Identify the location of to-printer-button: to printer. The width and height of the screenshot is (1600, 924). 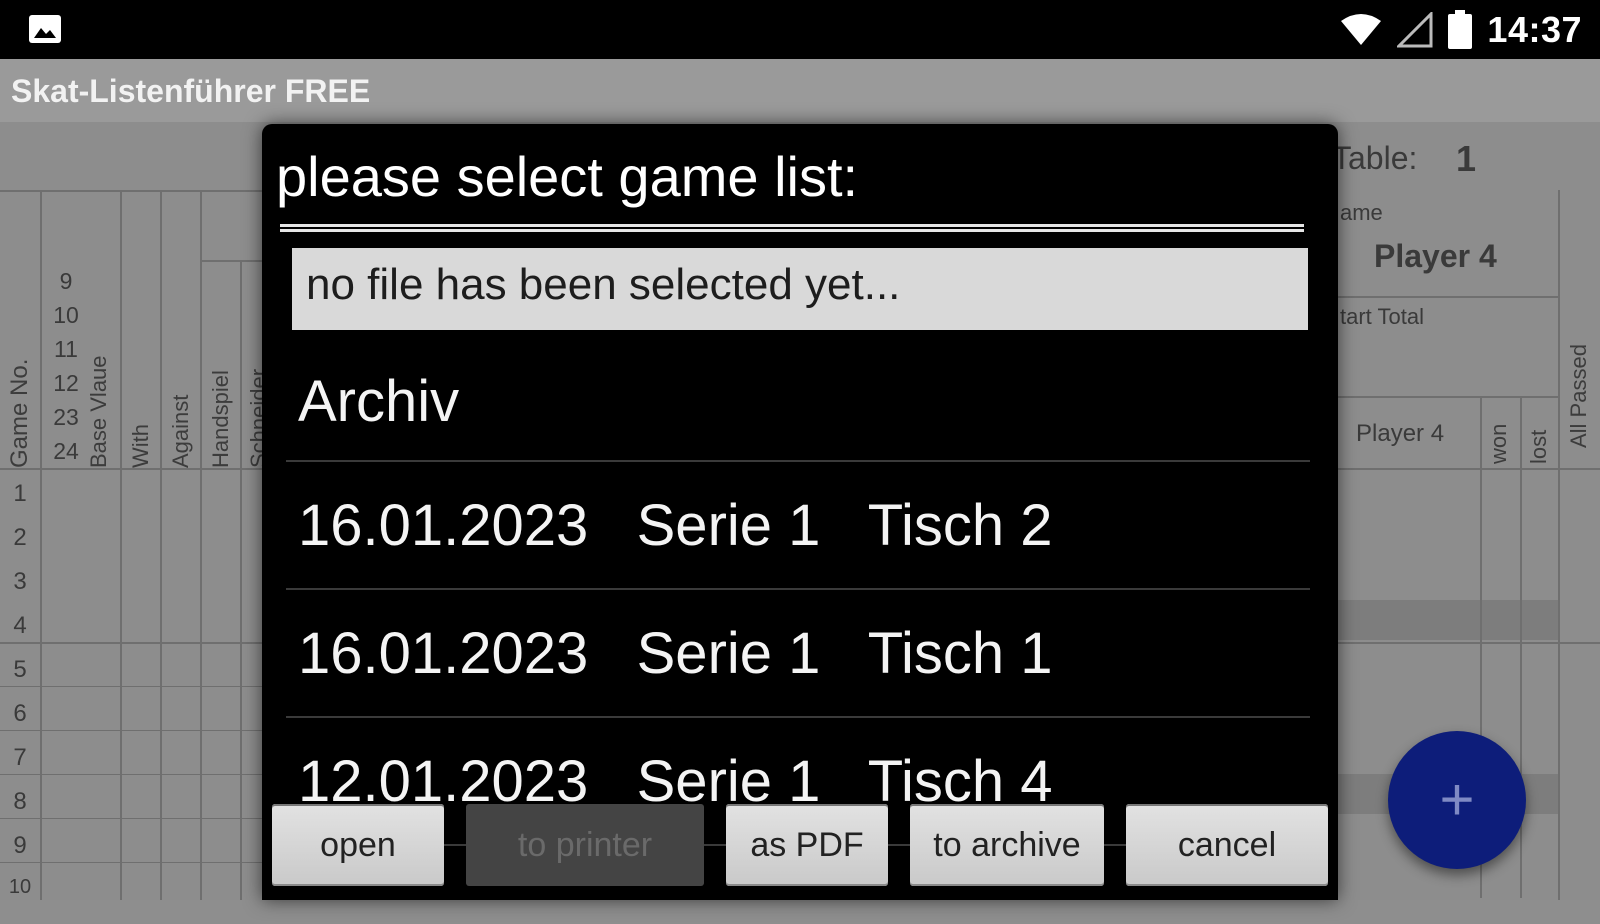
(585, 845).